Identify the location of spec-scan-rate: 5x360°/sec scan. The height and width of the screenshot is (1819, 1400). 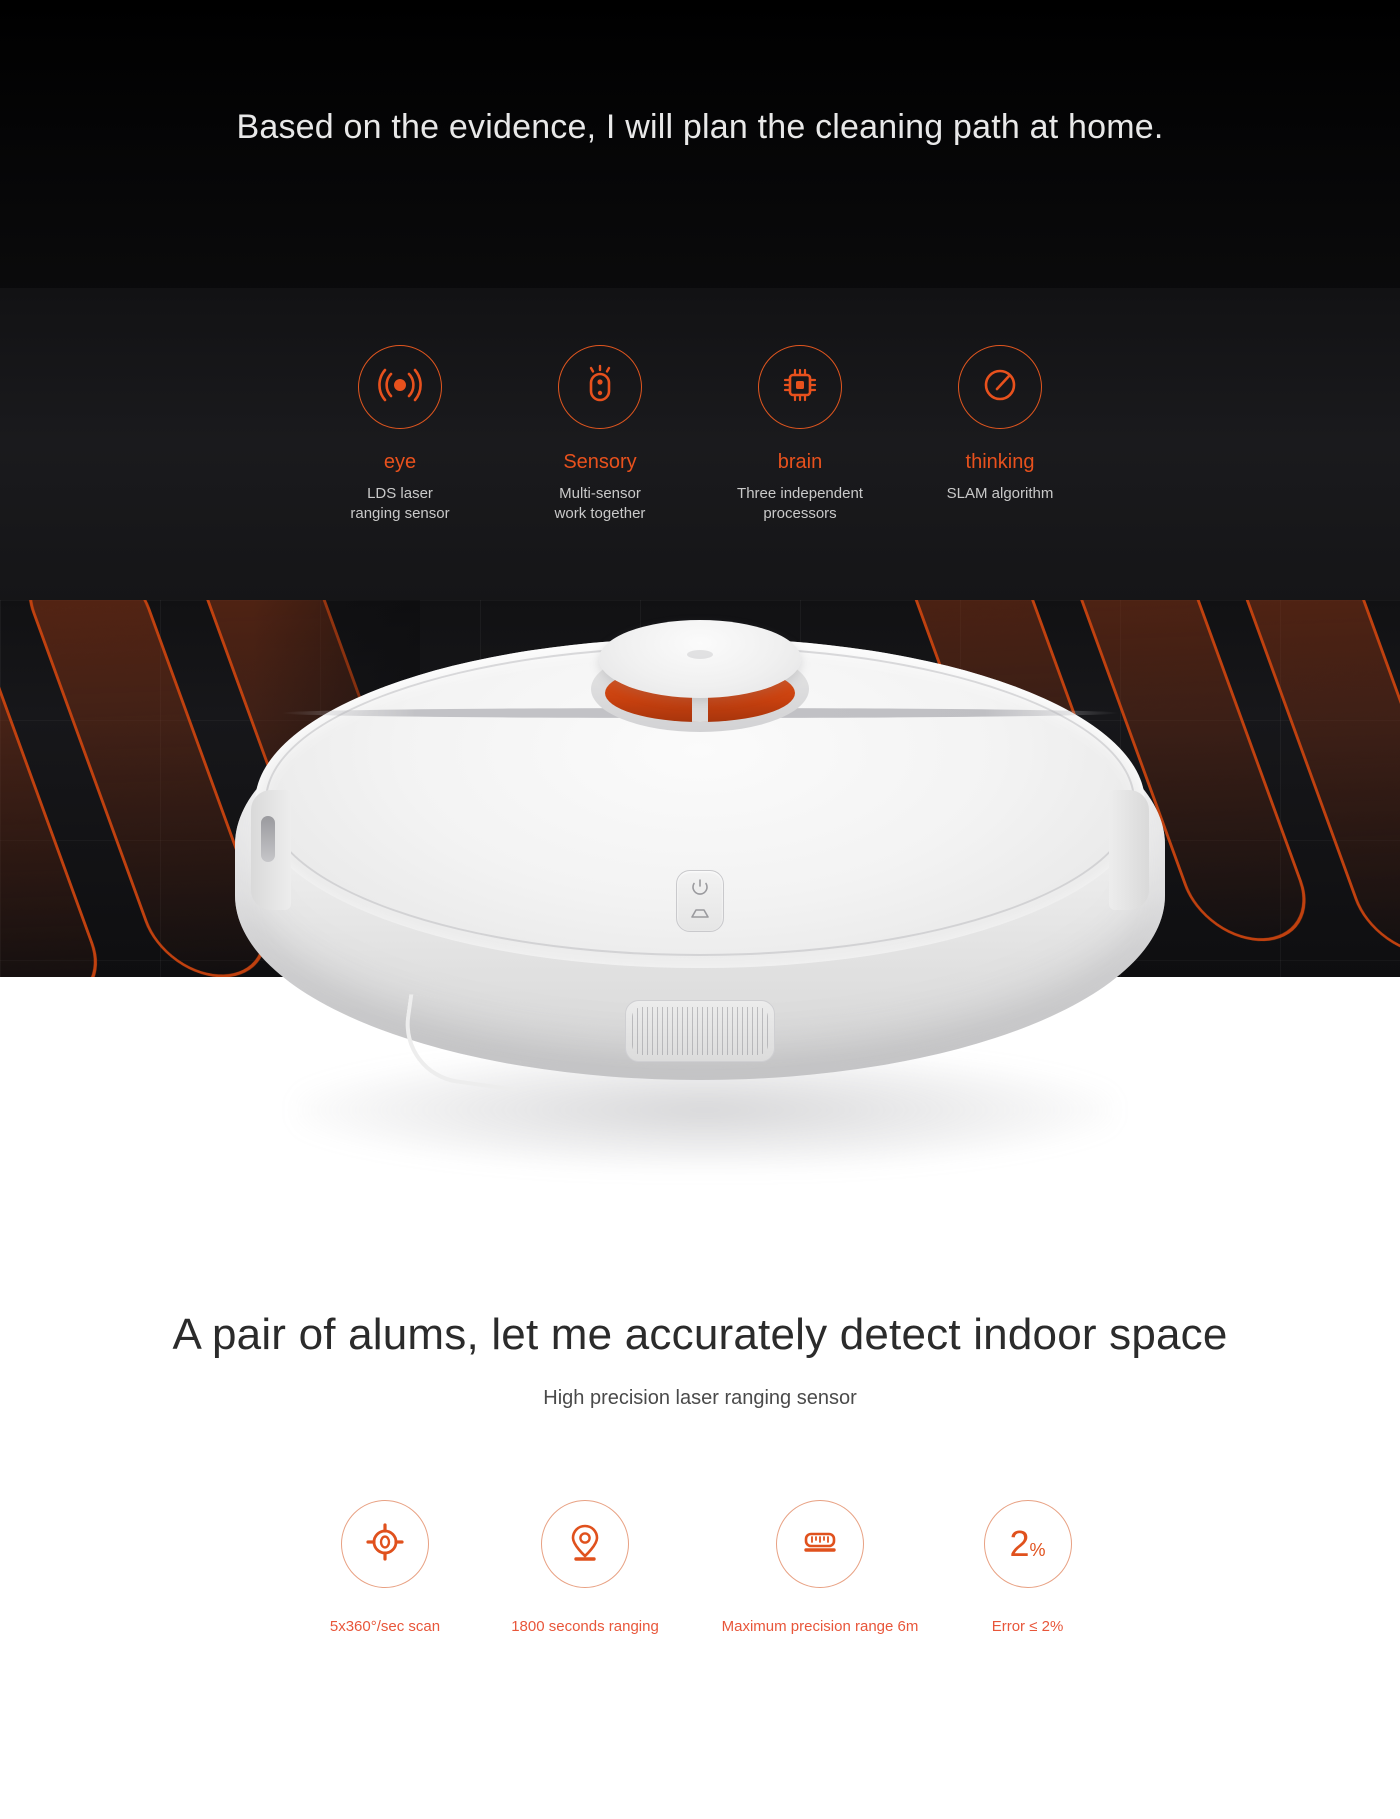
(385, 1567).